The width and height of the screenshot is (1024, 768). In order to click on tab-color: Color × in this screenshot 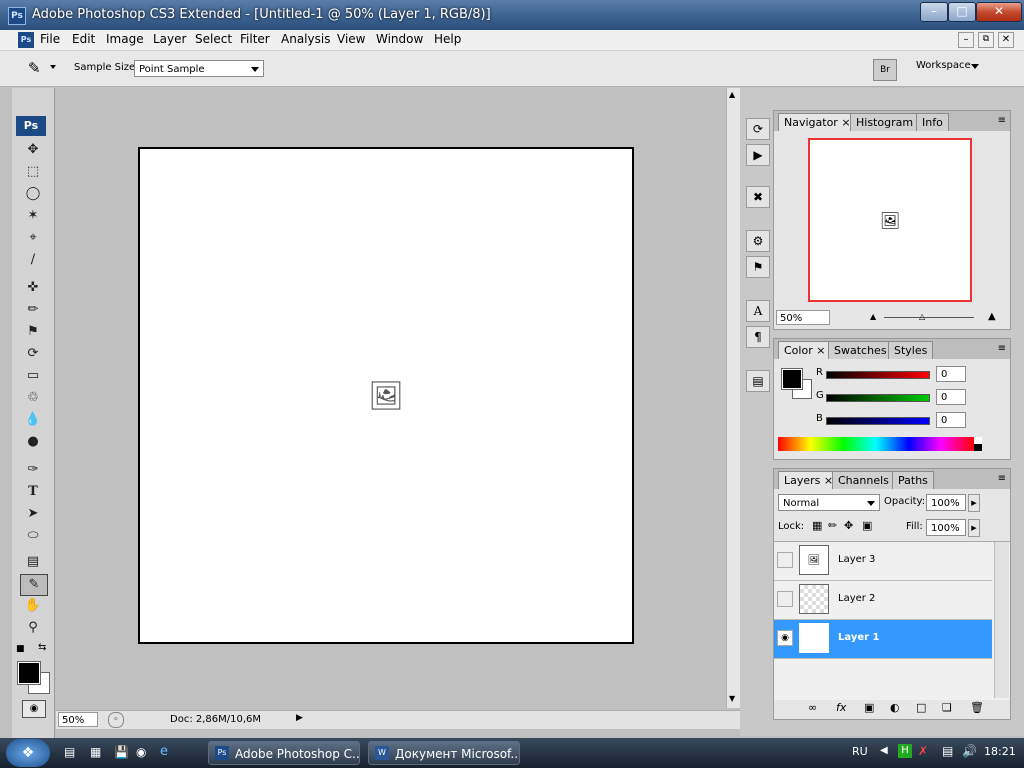, I will do `click(805, 350)`.